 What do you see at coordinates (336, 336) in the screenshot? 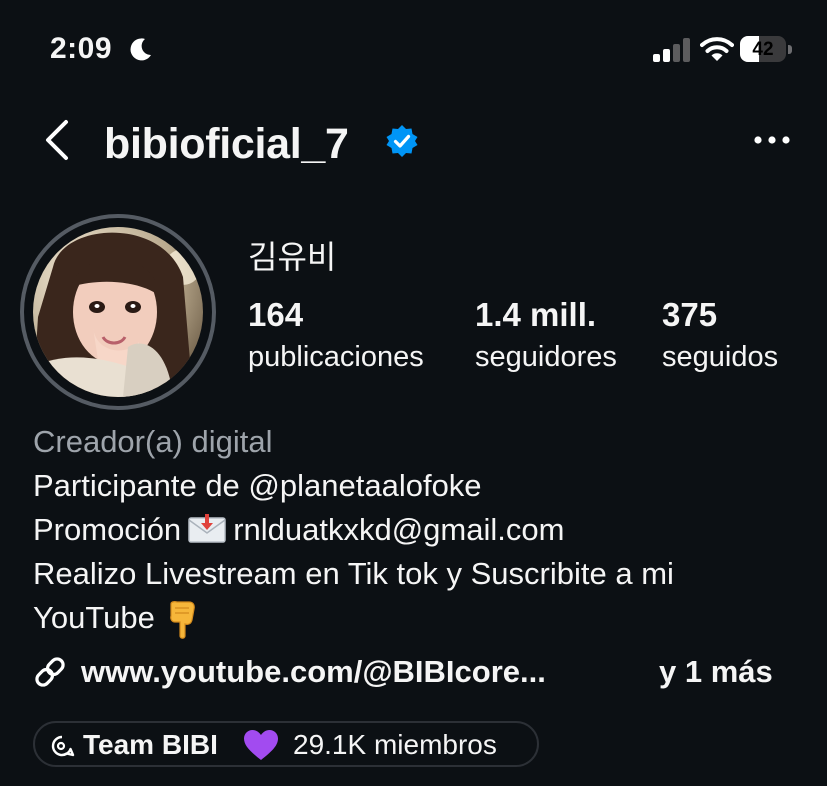
I see `stat-publications: 164 publicaciones` at bounding box center [336, 336].